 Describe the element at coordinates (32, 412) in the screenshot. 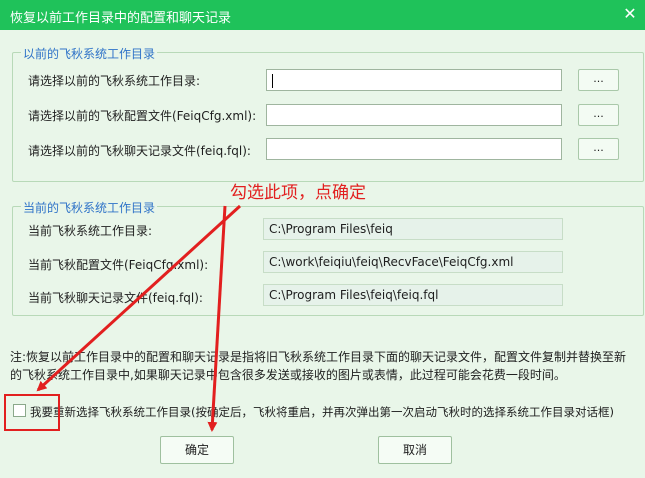

I see `annotation-highlight-box` at that location.